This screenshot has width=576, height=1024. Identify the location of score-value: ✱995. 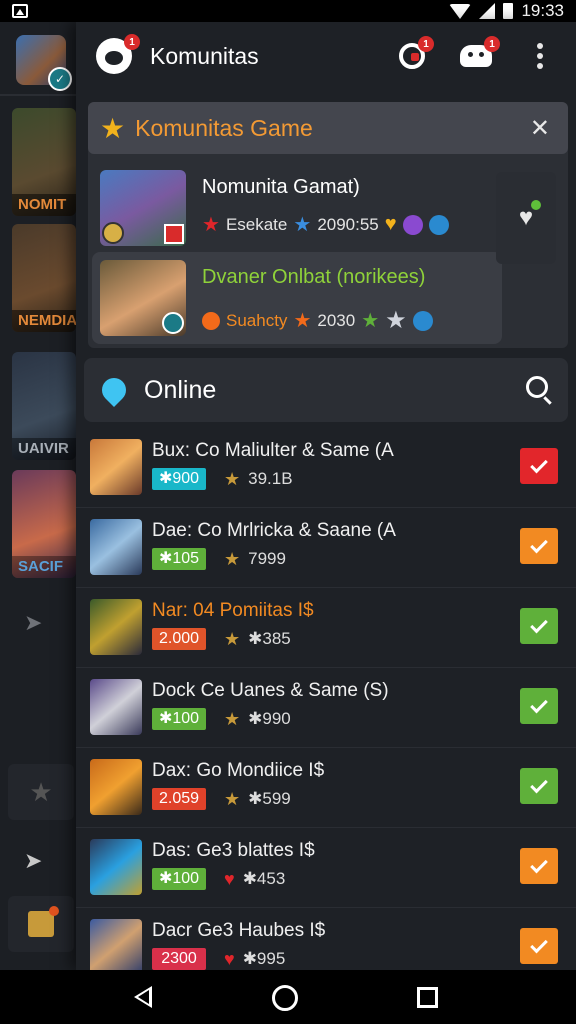
(264, 958).